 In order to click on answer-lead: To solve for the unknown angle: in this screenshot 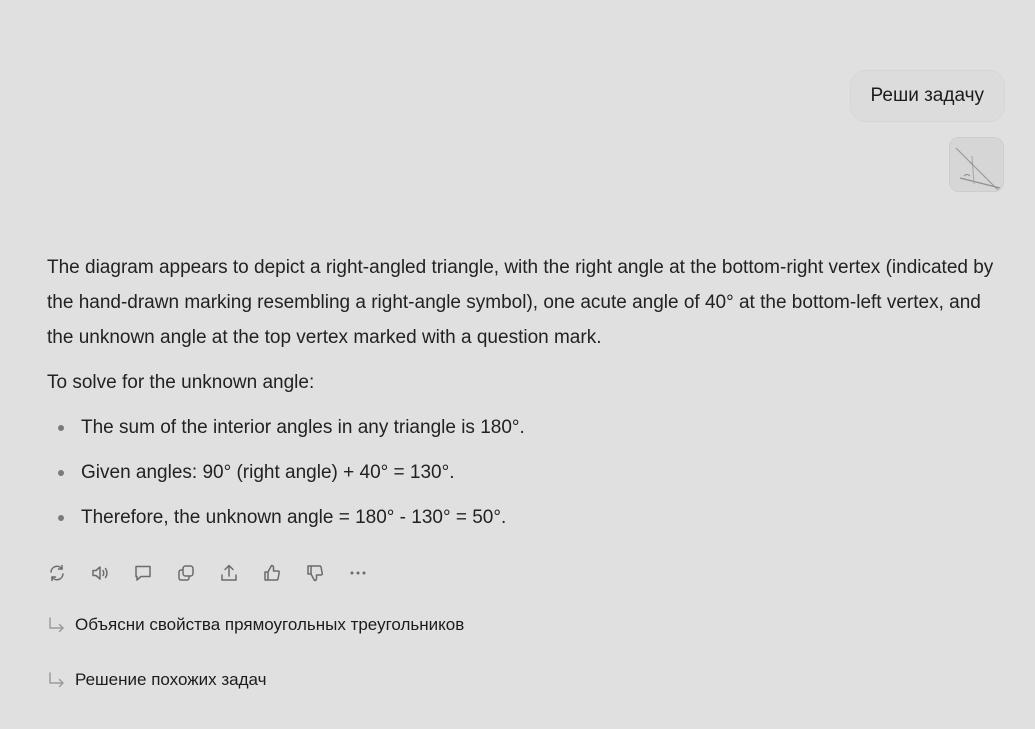, I will do `click(181, 382)`.